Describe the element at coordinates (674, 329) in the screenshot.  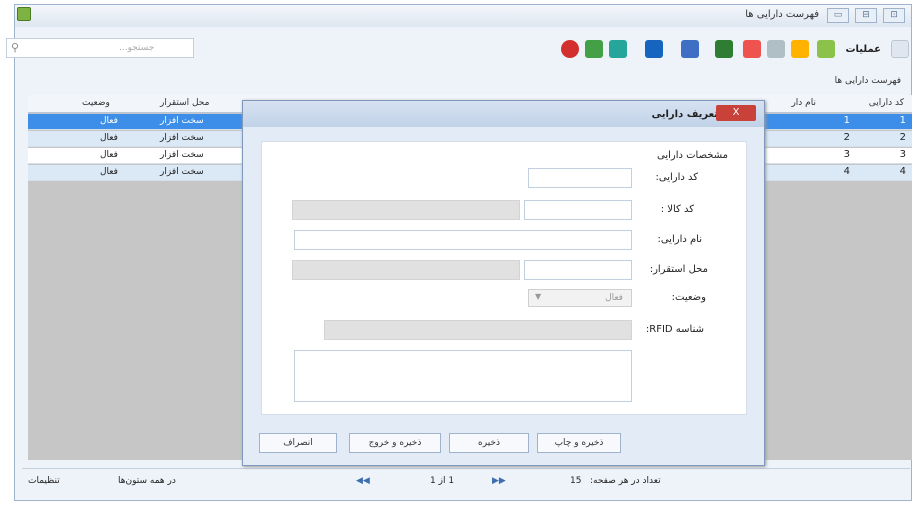
I see `rfid-label: شناسه RFID:` at that location.